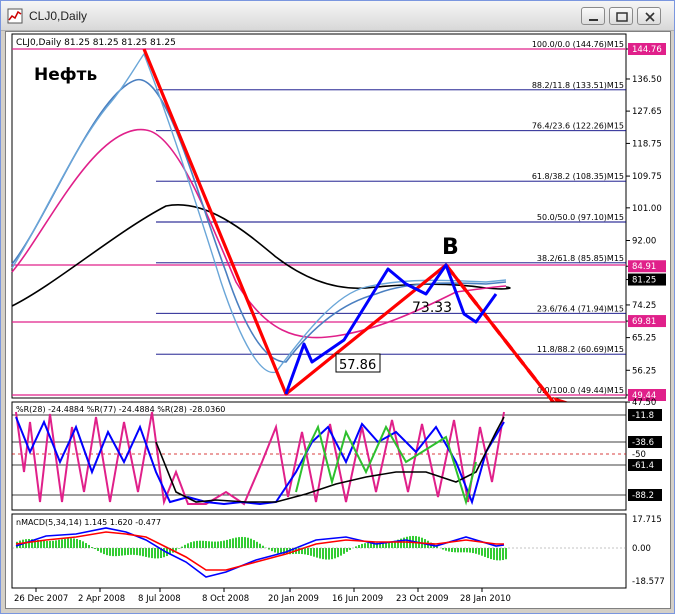 The width and height of the screenshot is (675, 614). Describe the element at coordinates (485, 599) in the screenshot. I see `date-axis-label: 28 Jan 2010` at that location.